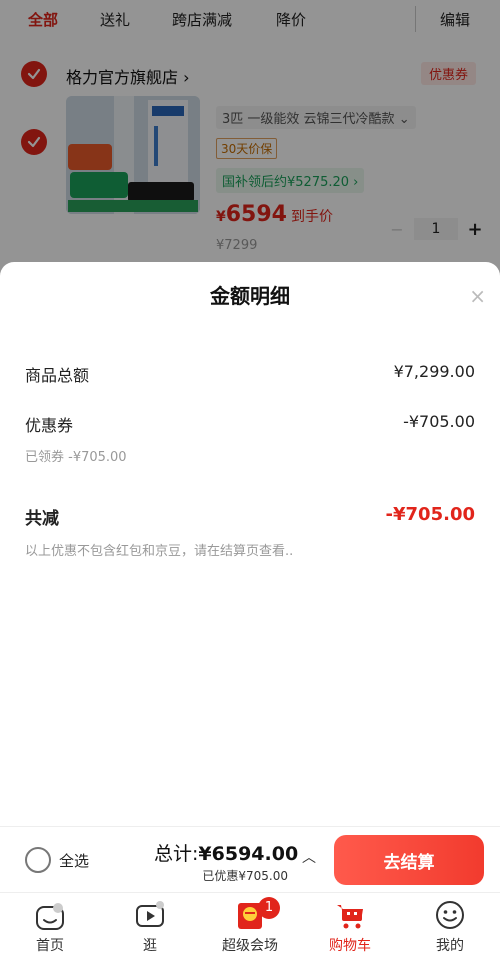  What do you see at coordinates (245, 876) in the screenshot?
I see `saved-amount: 已优惠¥705.00` at bounding box center [245, 876].